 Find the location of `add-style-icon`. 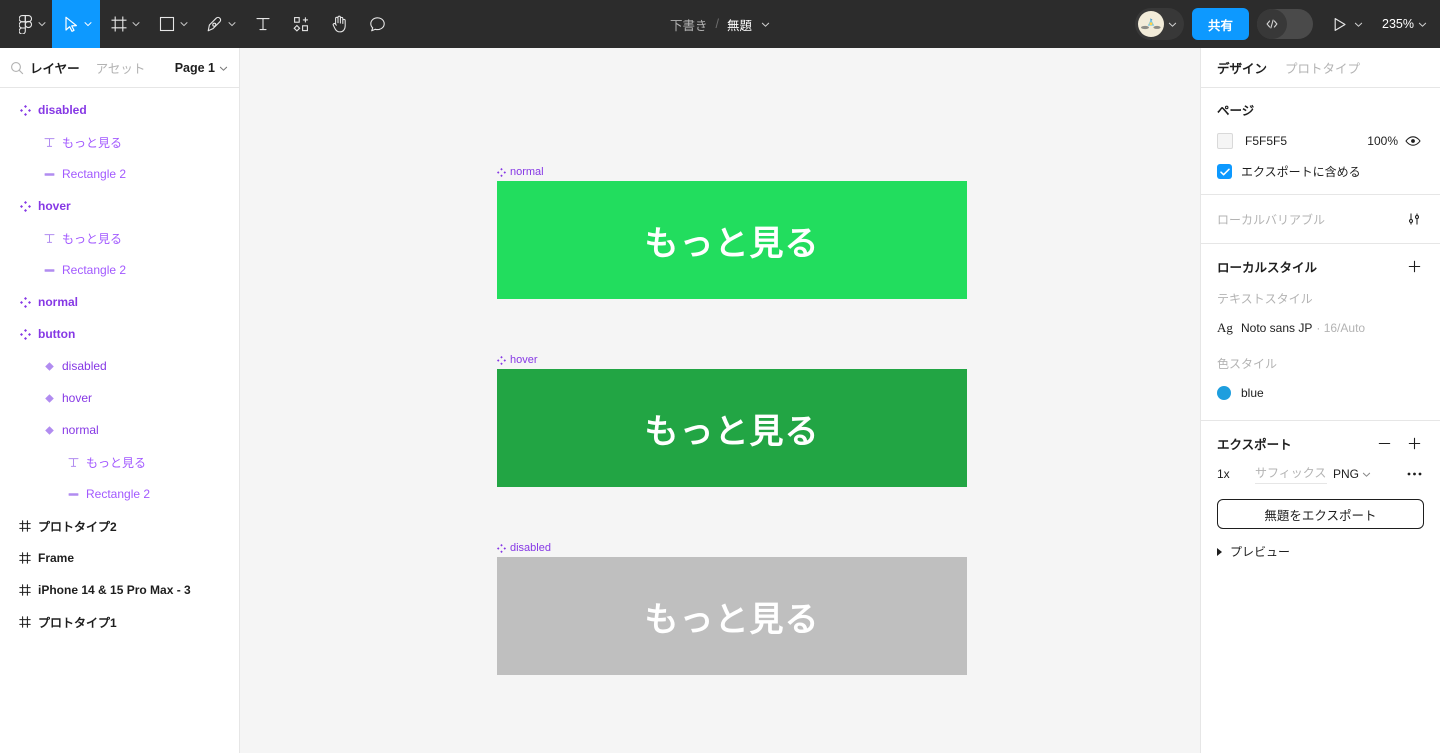

add-style-icon is located at coordinates (1414, 266).